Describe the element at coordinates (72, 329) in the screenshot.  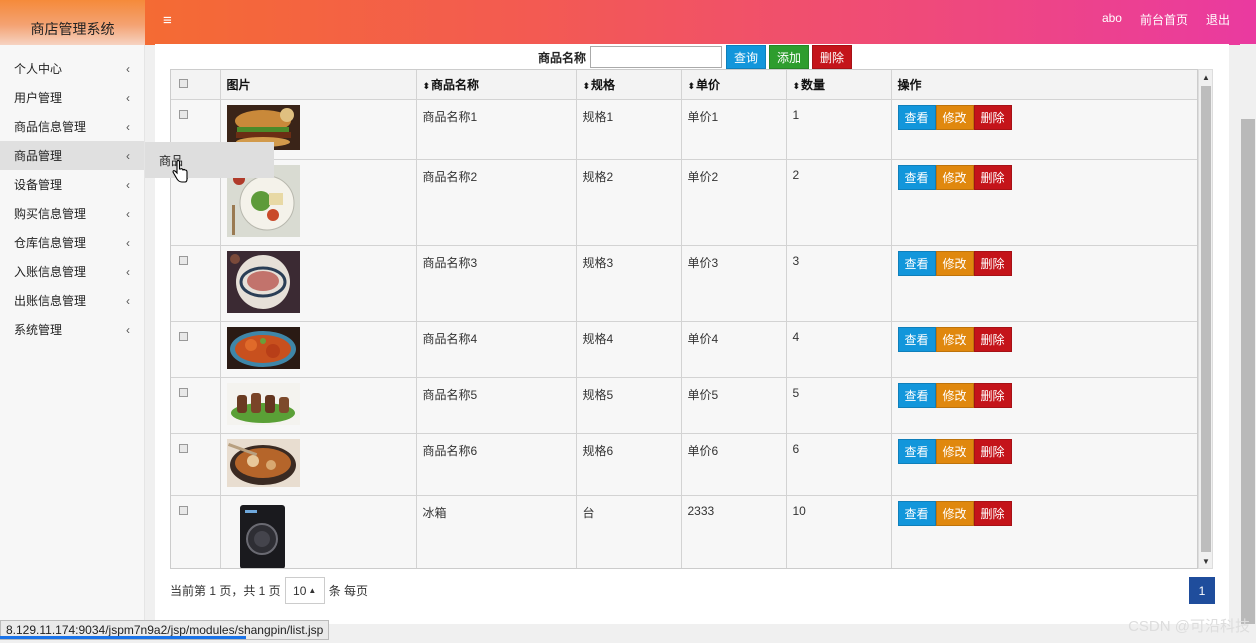
I see `sidebar-item-system-management: 系统管理 ‹` at that location.